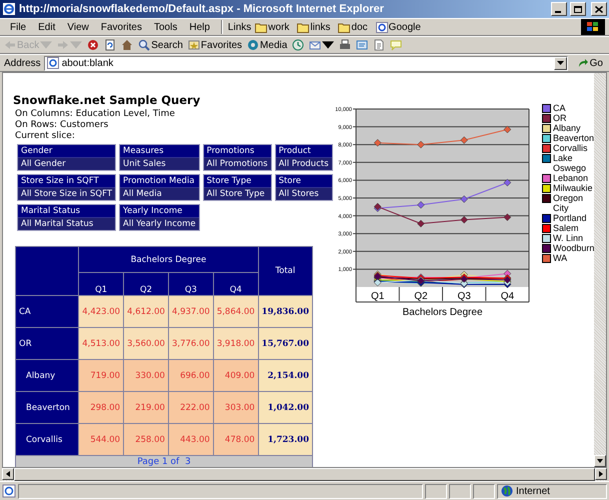 The height and width of the screenshot is (500, 609). I want to click on table-cell: 3,776.00, so click(191, 344).